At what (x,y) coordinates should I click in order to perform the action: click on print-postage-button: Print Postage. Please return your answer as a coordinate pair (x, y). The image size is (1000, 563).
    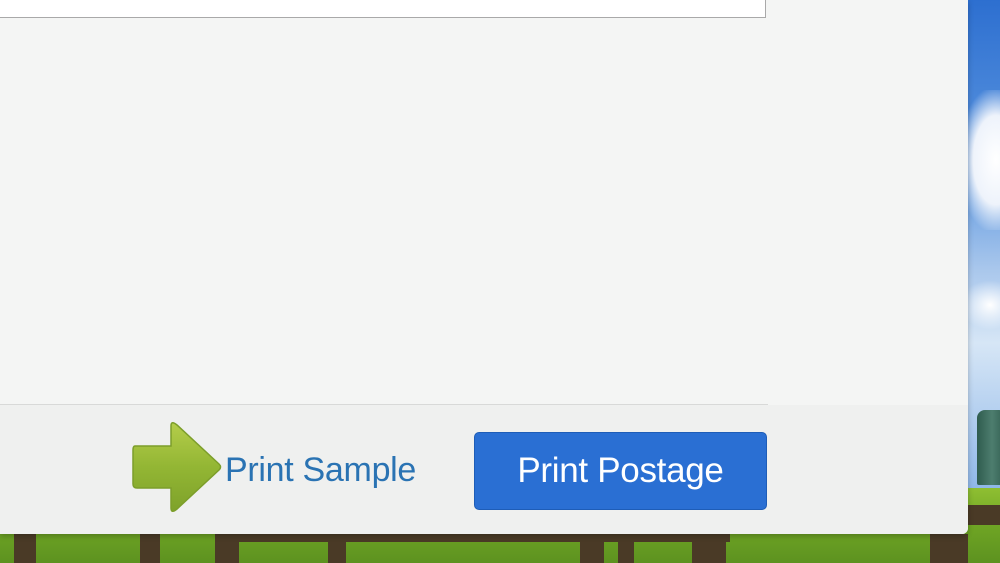
    Looking at the image, I should click on (620, 471).